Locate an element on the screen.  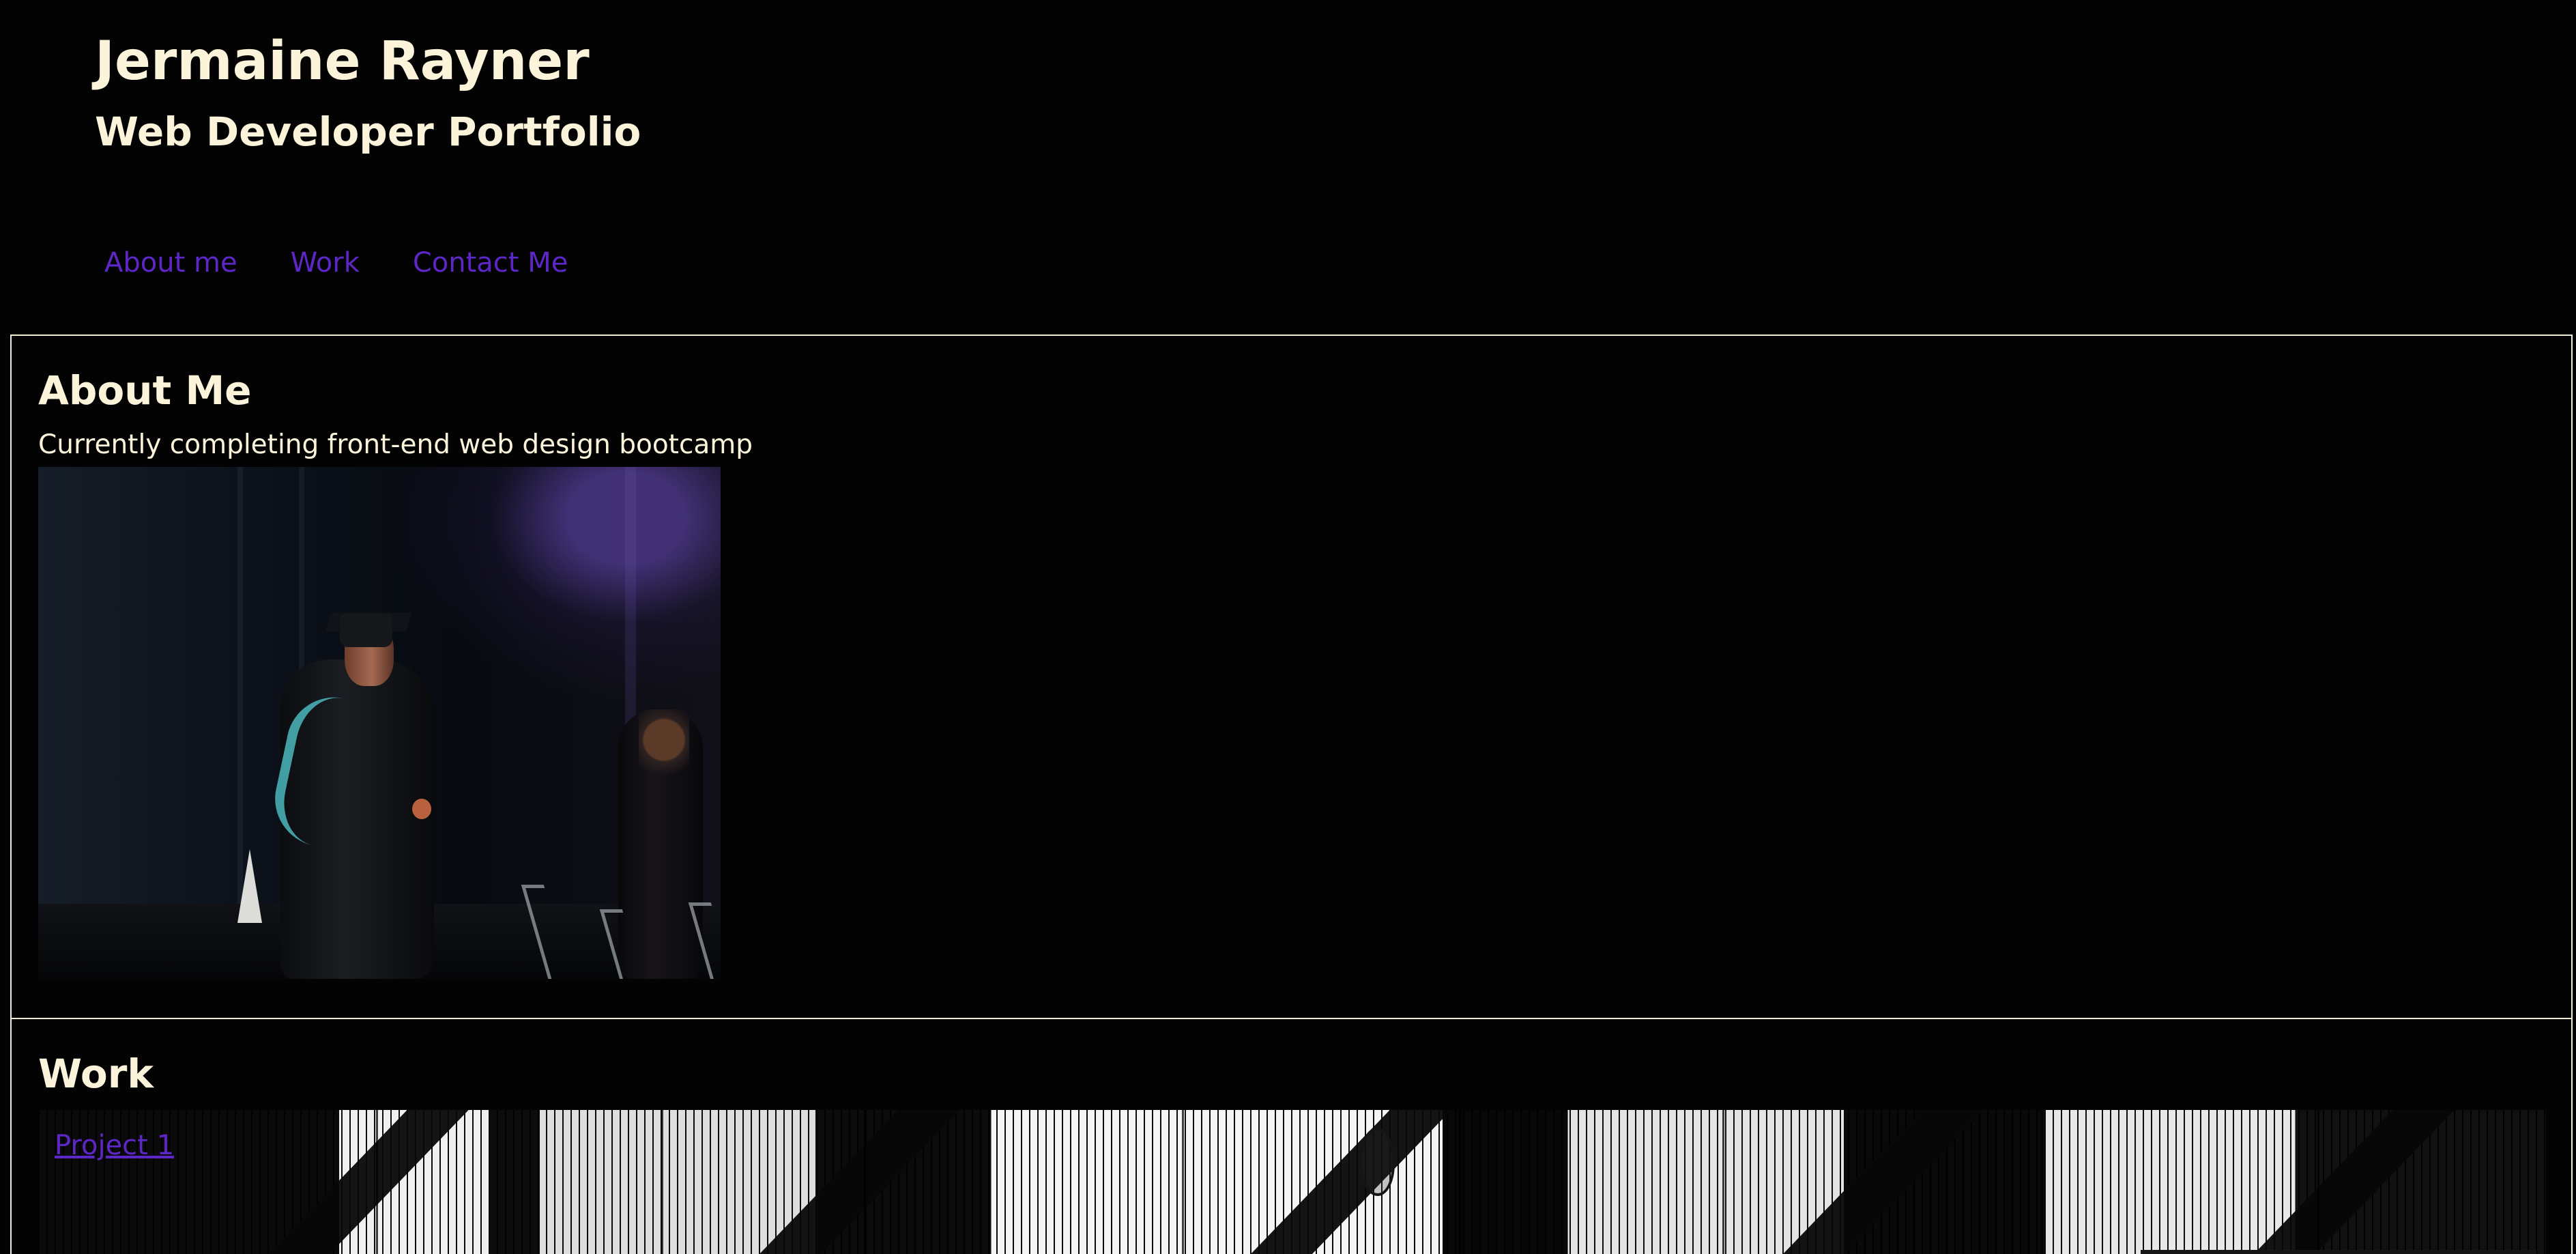
nav-about-link: About me is located at coordinates (170, 263).